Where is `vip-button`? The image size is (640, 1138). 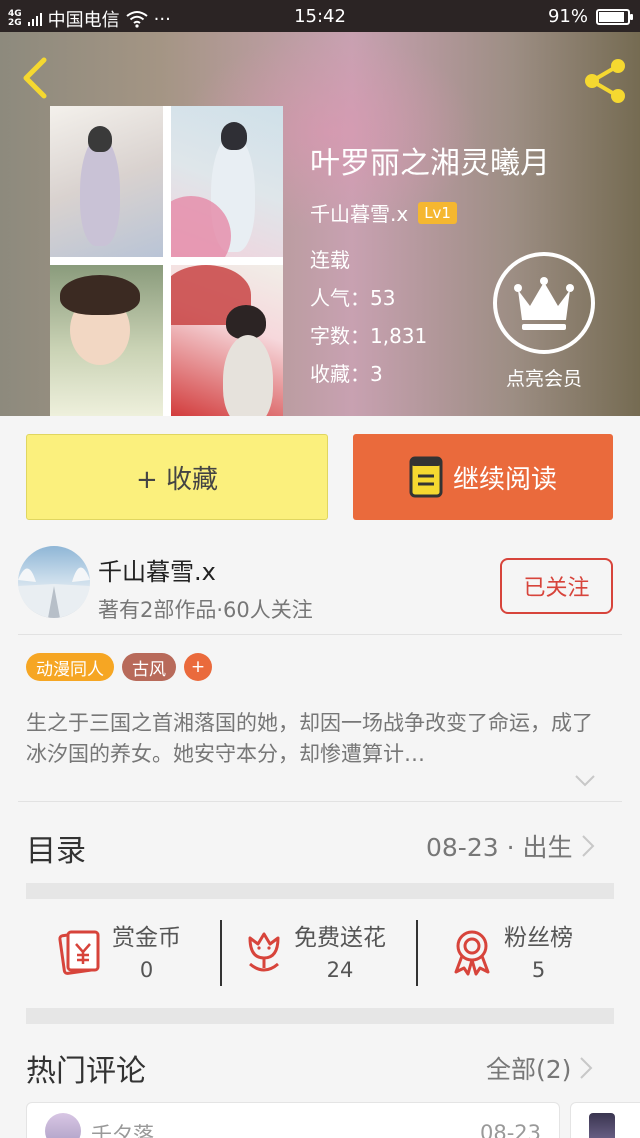
vip-button is located at coordinates (544, 303).